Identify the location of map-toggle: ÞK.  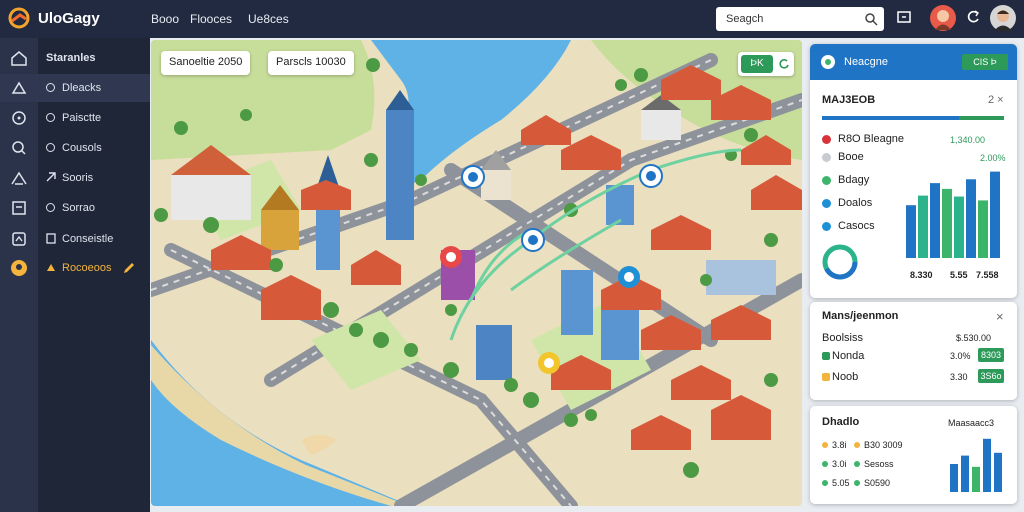
(766, 64).